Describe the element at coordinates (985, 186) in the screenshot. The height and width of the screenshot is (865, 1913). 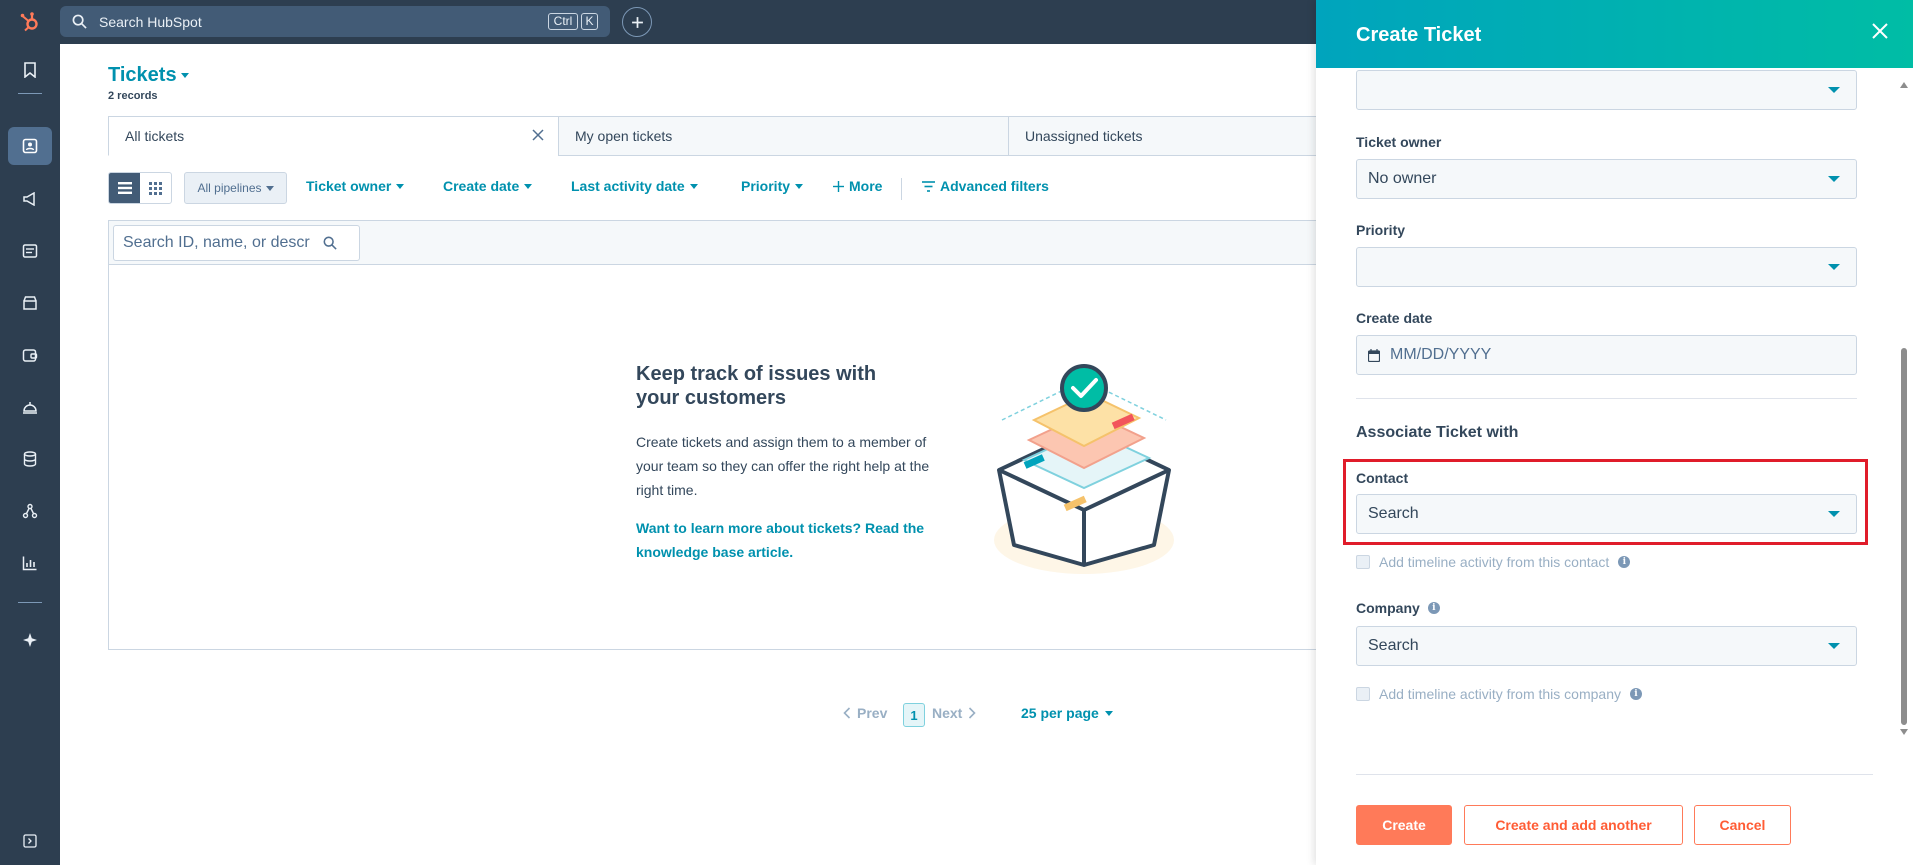
I see `advanced-filters-button: Advanced filters` at that location.